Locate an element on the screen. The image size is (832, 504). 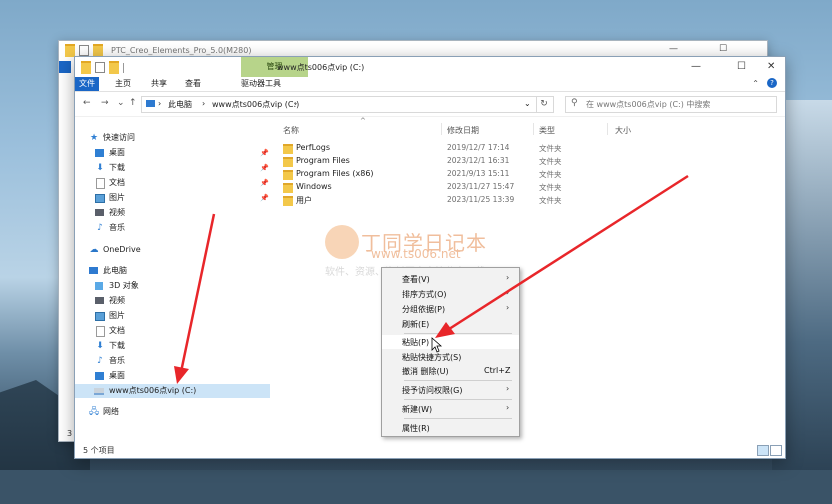
column-header-name: 名称 is located at coordinates (291, 130).